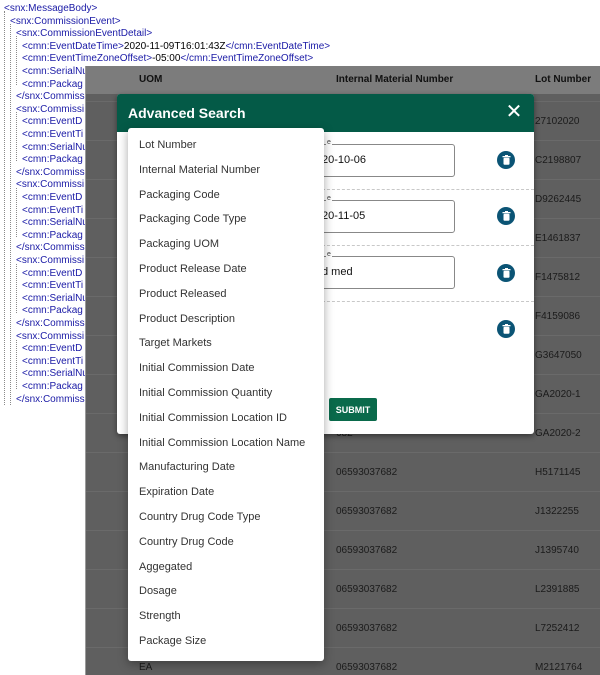 The width and height of the screenshot is (600, 675). What do you see at coordinates (381, 270) in the screenshot?
I see `search-value-field-3: e d med` at bounding box center [381, 270].